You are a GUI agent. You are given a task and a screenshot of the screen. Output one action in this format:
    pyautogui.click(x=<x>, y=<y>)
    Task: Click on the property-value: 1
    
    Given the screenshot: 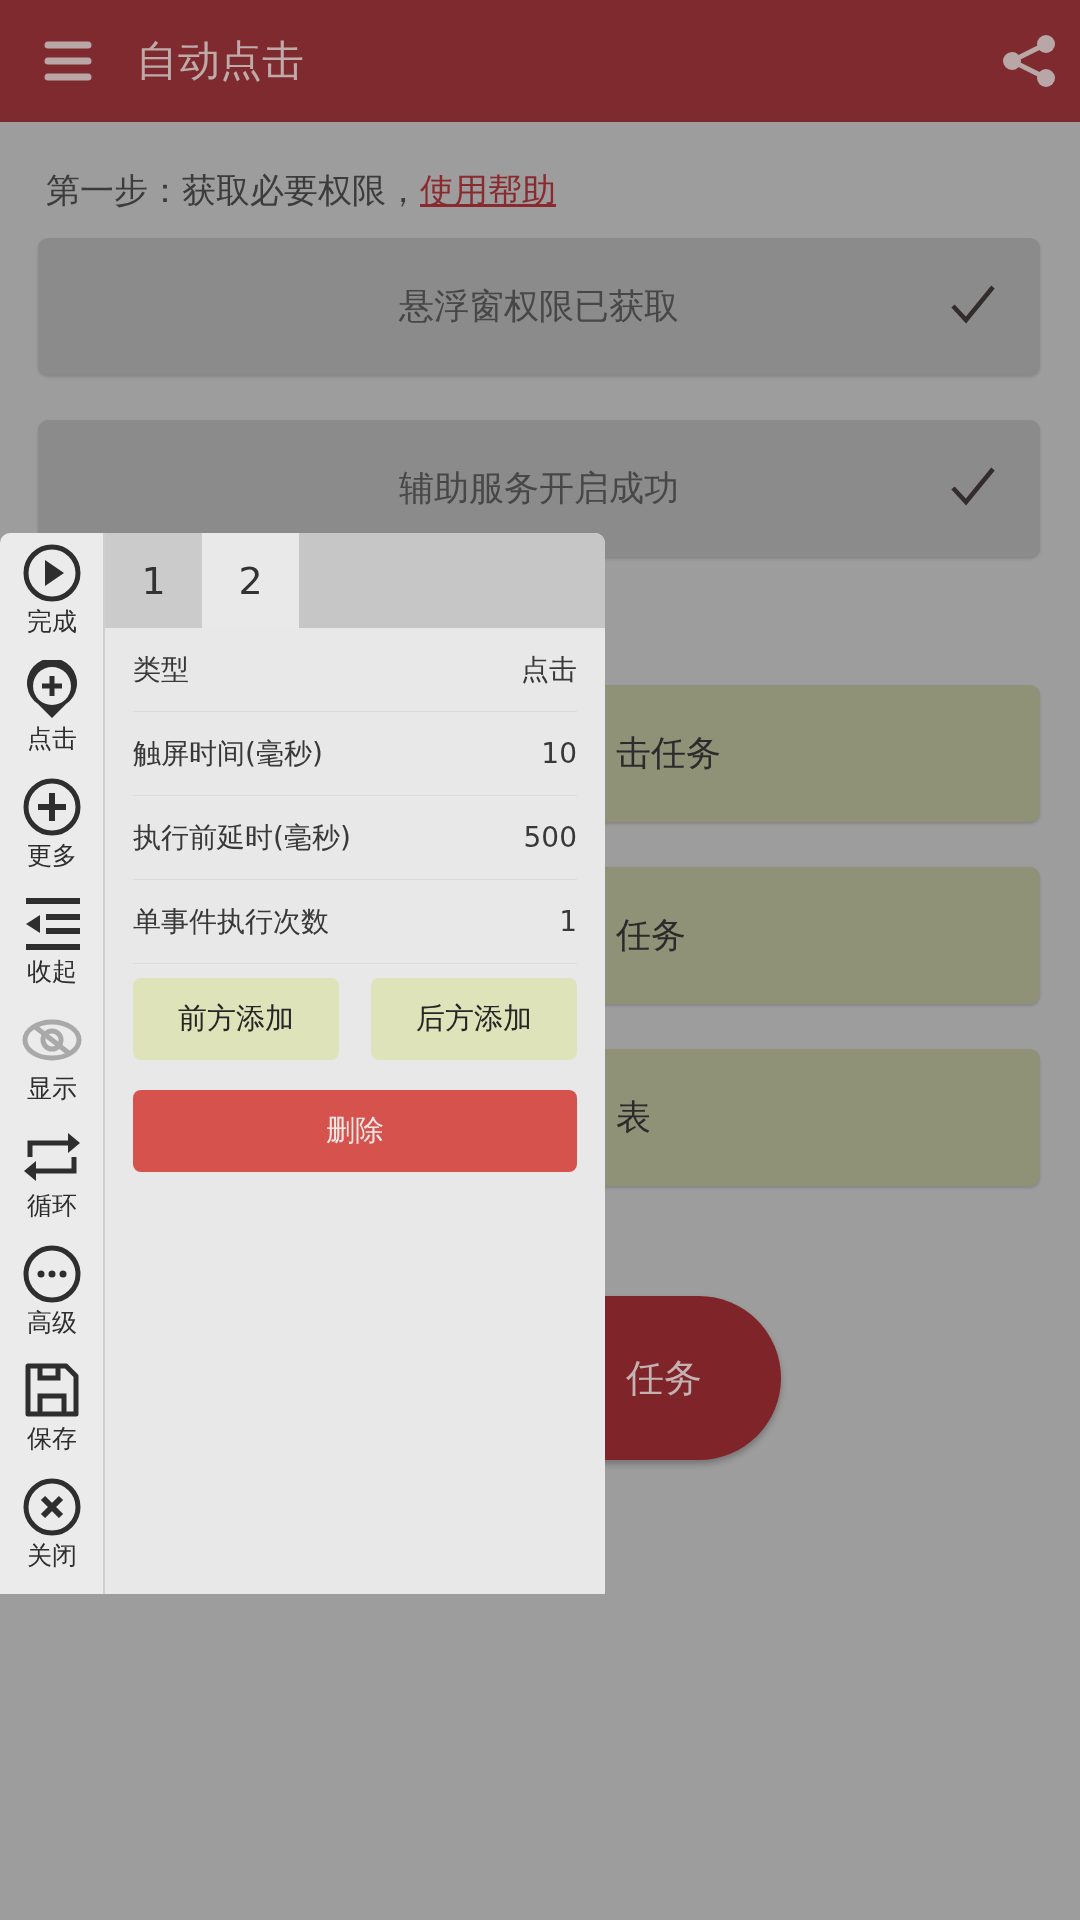 What is the action you would take?
    pyautogui.click(x=568, y=921)
    